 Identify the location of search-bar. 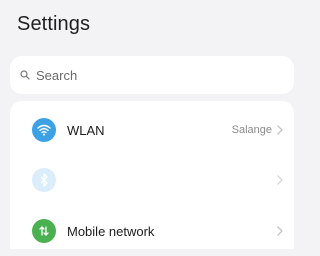
(152, 75).